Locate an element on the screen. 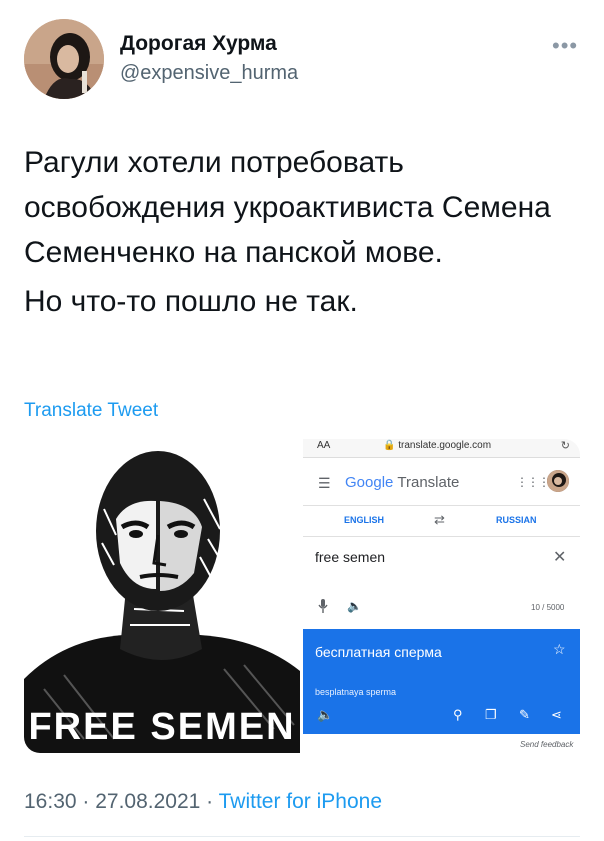 This screenshot has width=604, height=841. send-feedback-link: Send feedback is located at coordinates (547, 744).